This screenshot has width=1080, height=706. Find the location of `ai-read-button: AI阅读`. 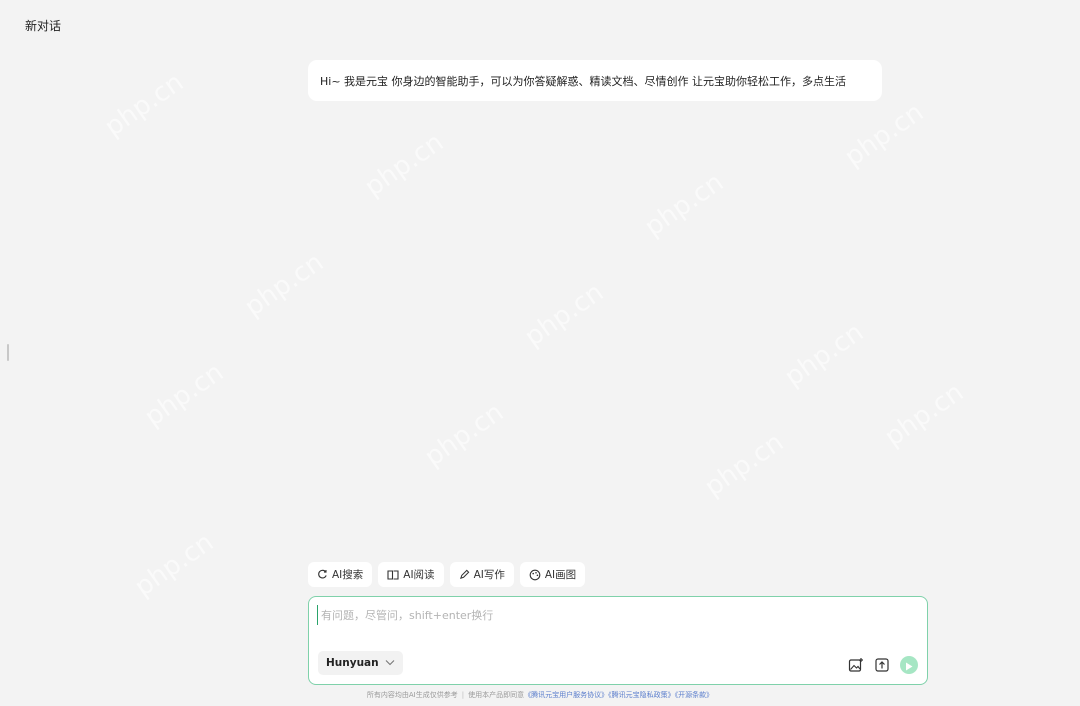

ai-read-button: AI阅读 is located at coordinates (411, 574).